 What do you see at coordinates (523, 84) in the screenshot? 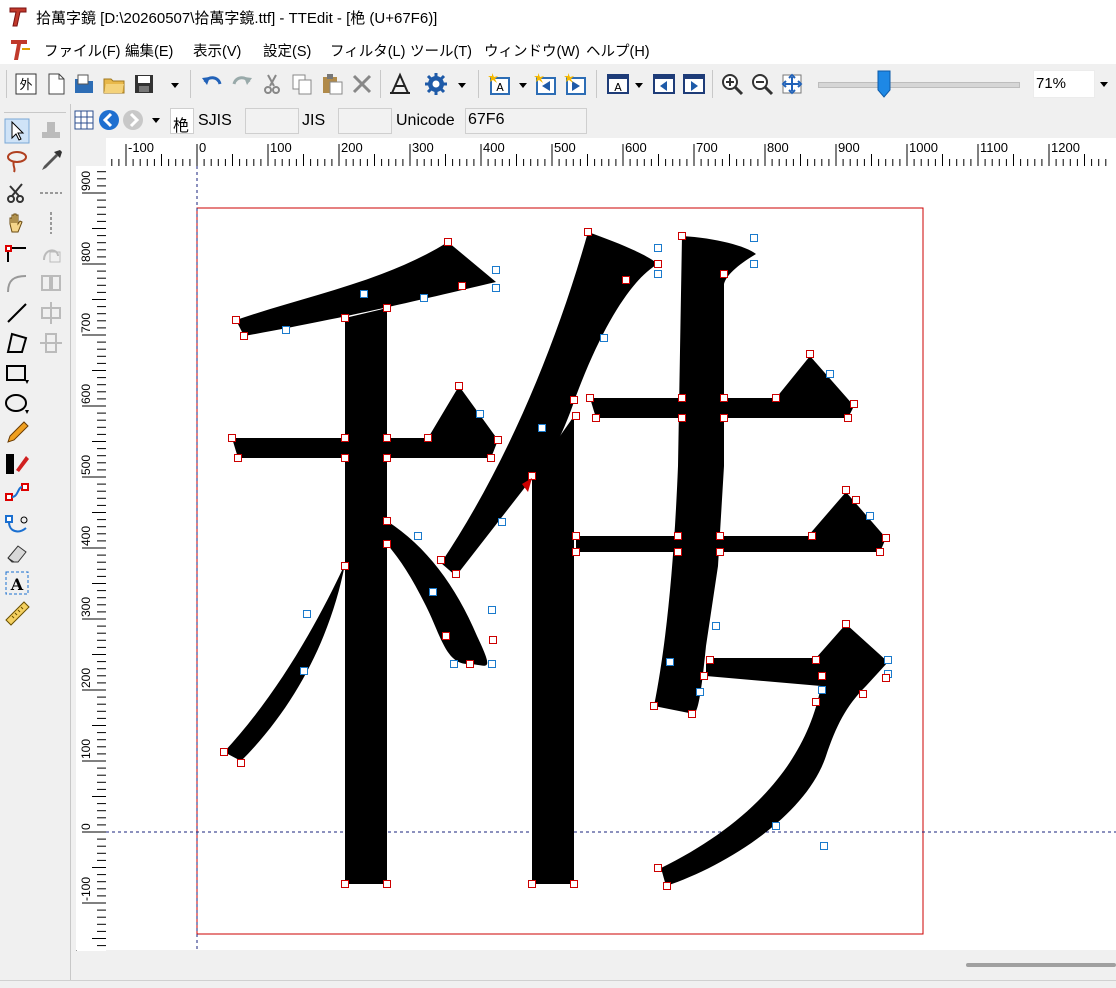
I see `glyph-dropdown-icon` at bounding box center [523, 84].